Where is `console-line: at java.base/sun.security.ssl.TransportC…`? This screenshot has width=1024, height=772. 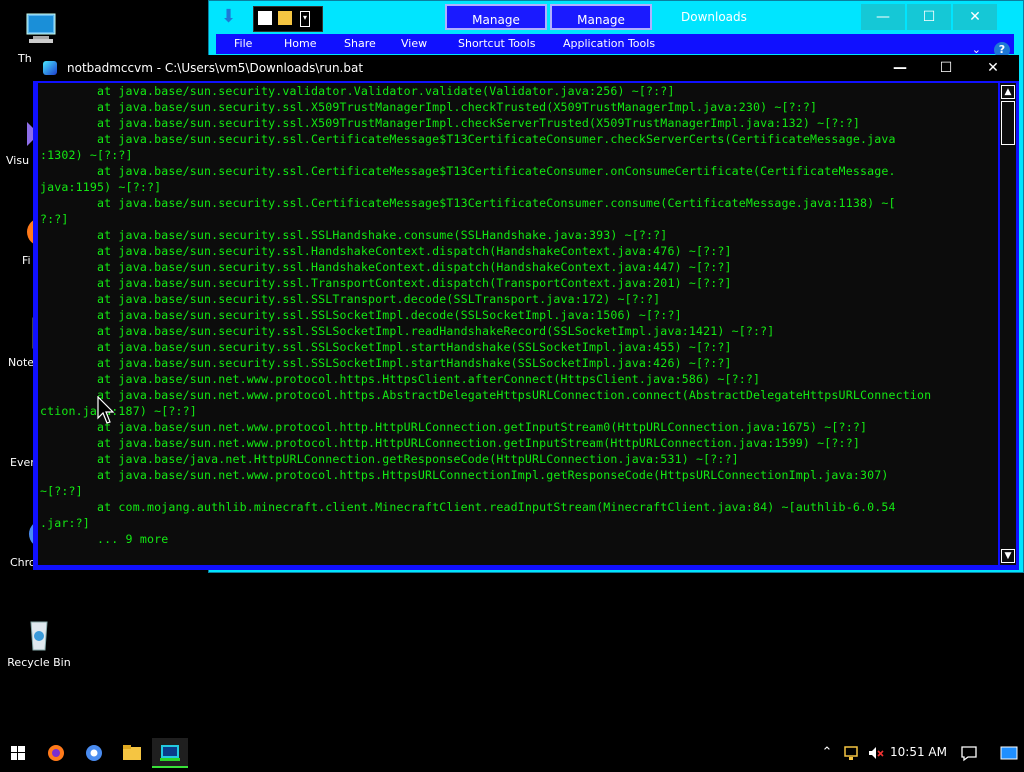 console-line: at java.base/sun.security.ssl.TransportC… is located at coordinates (386, 283).